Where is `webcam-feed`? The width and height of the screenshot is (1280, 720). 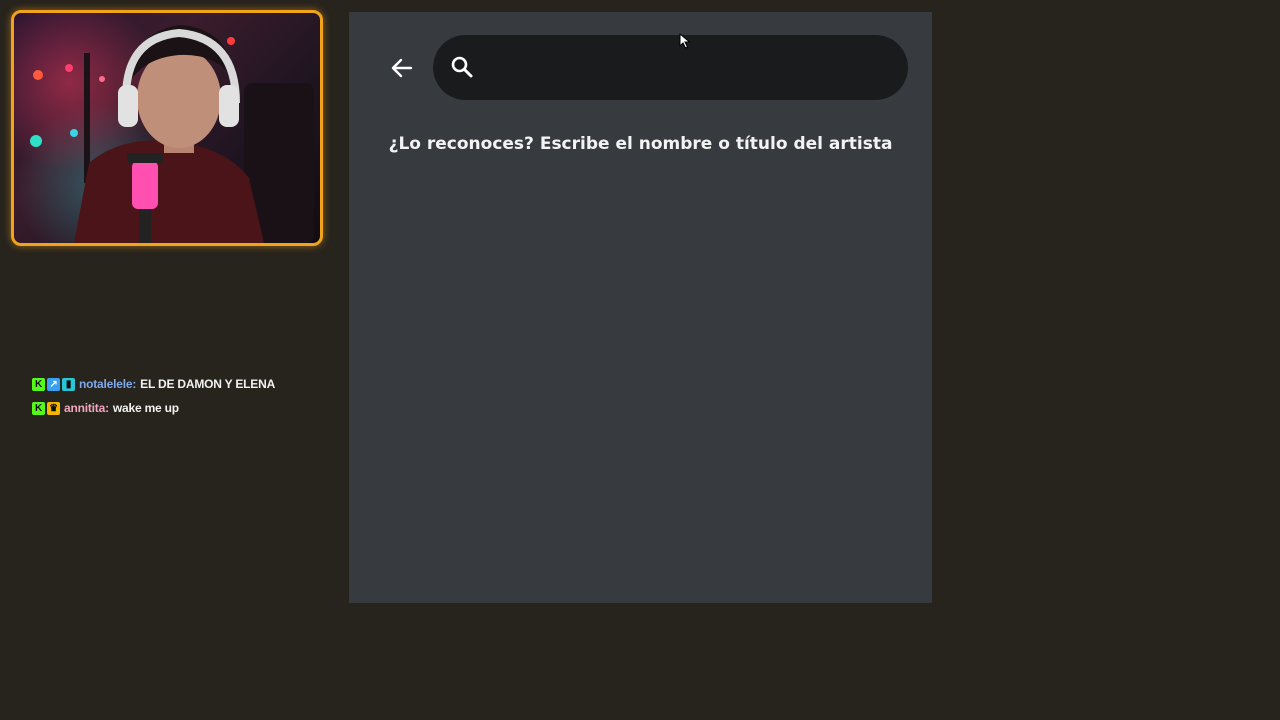
webcam-feed is located at coordinates (172, 134).